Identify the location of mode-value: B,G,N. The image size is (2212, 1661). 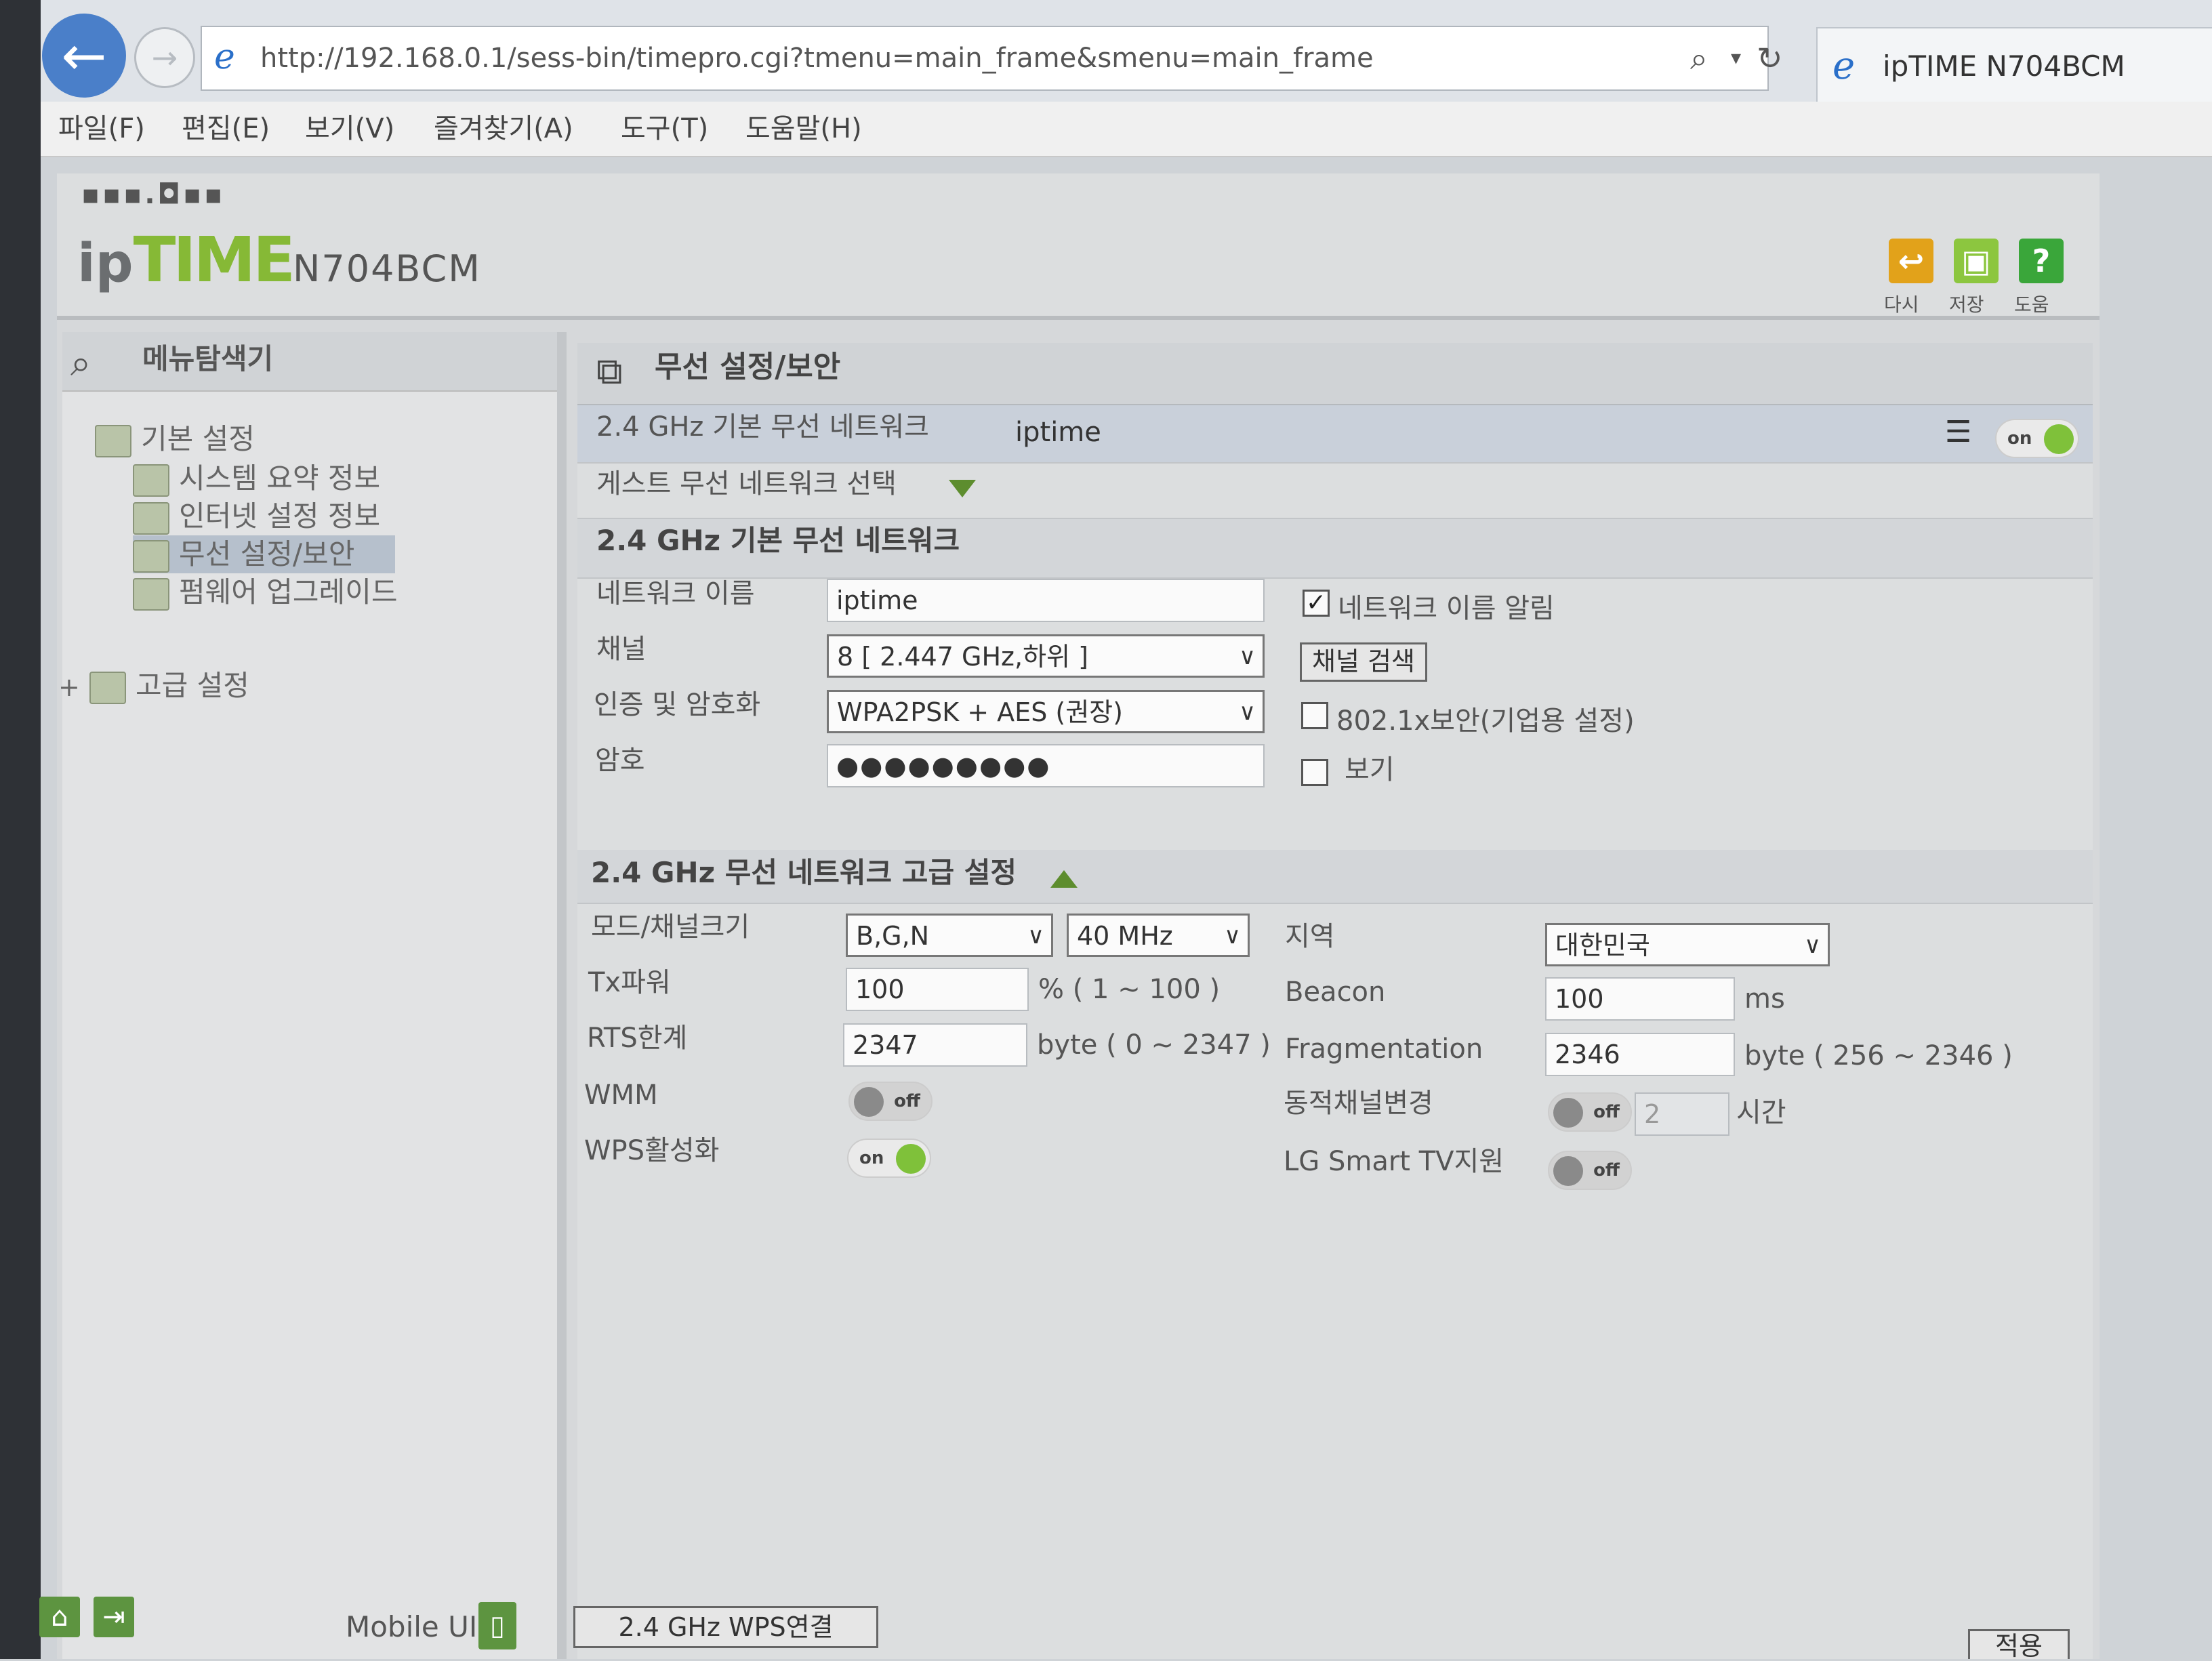
(893, 936).